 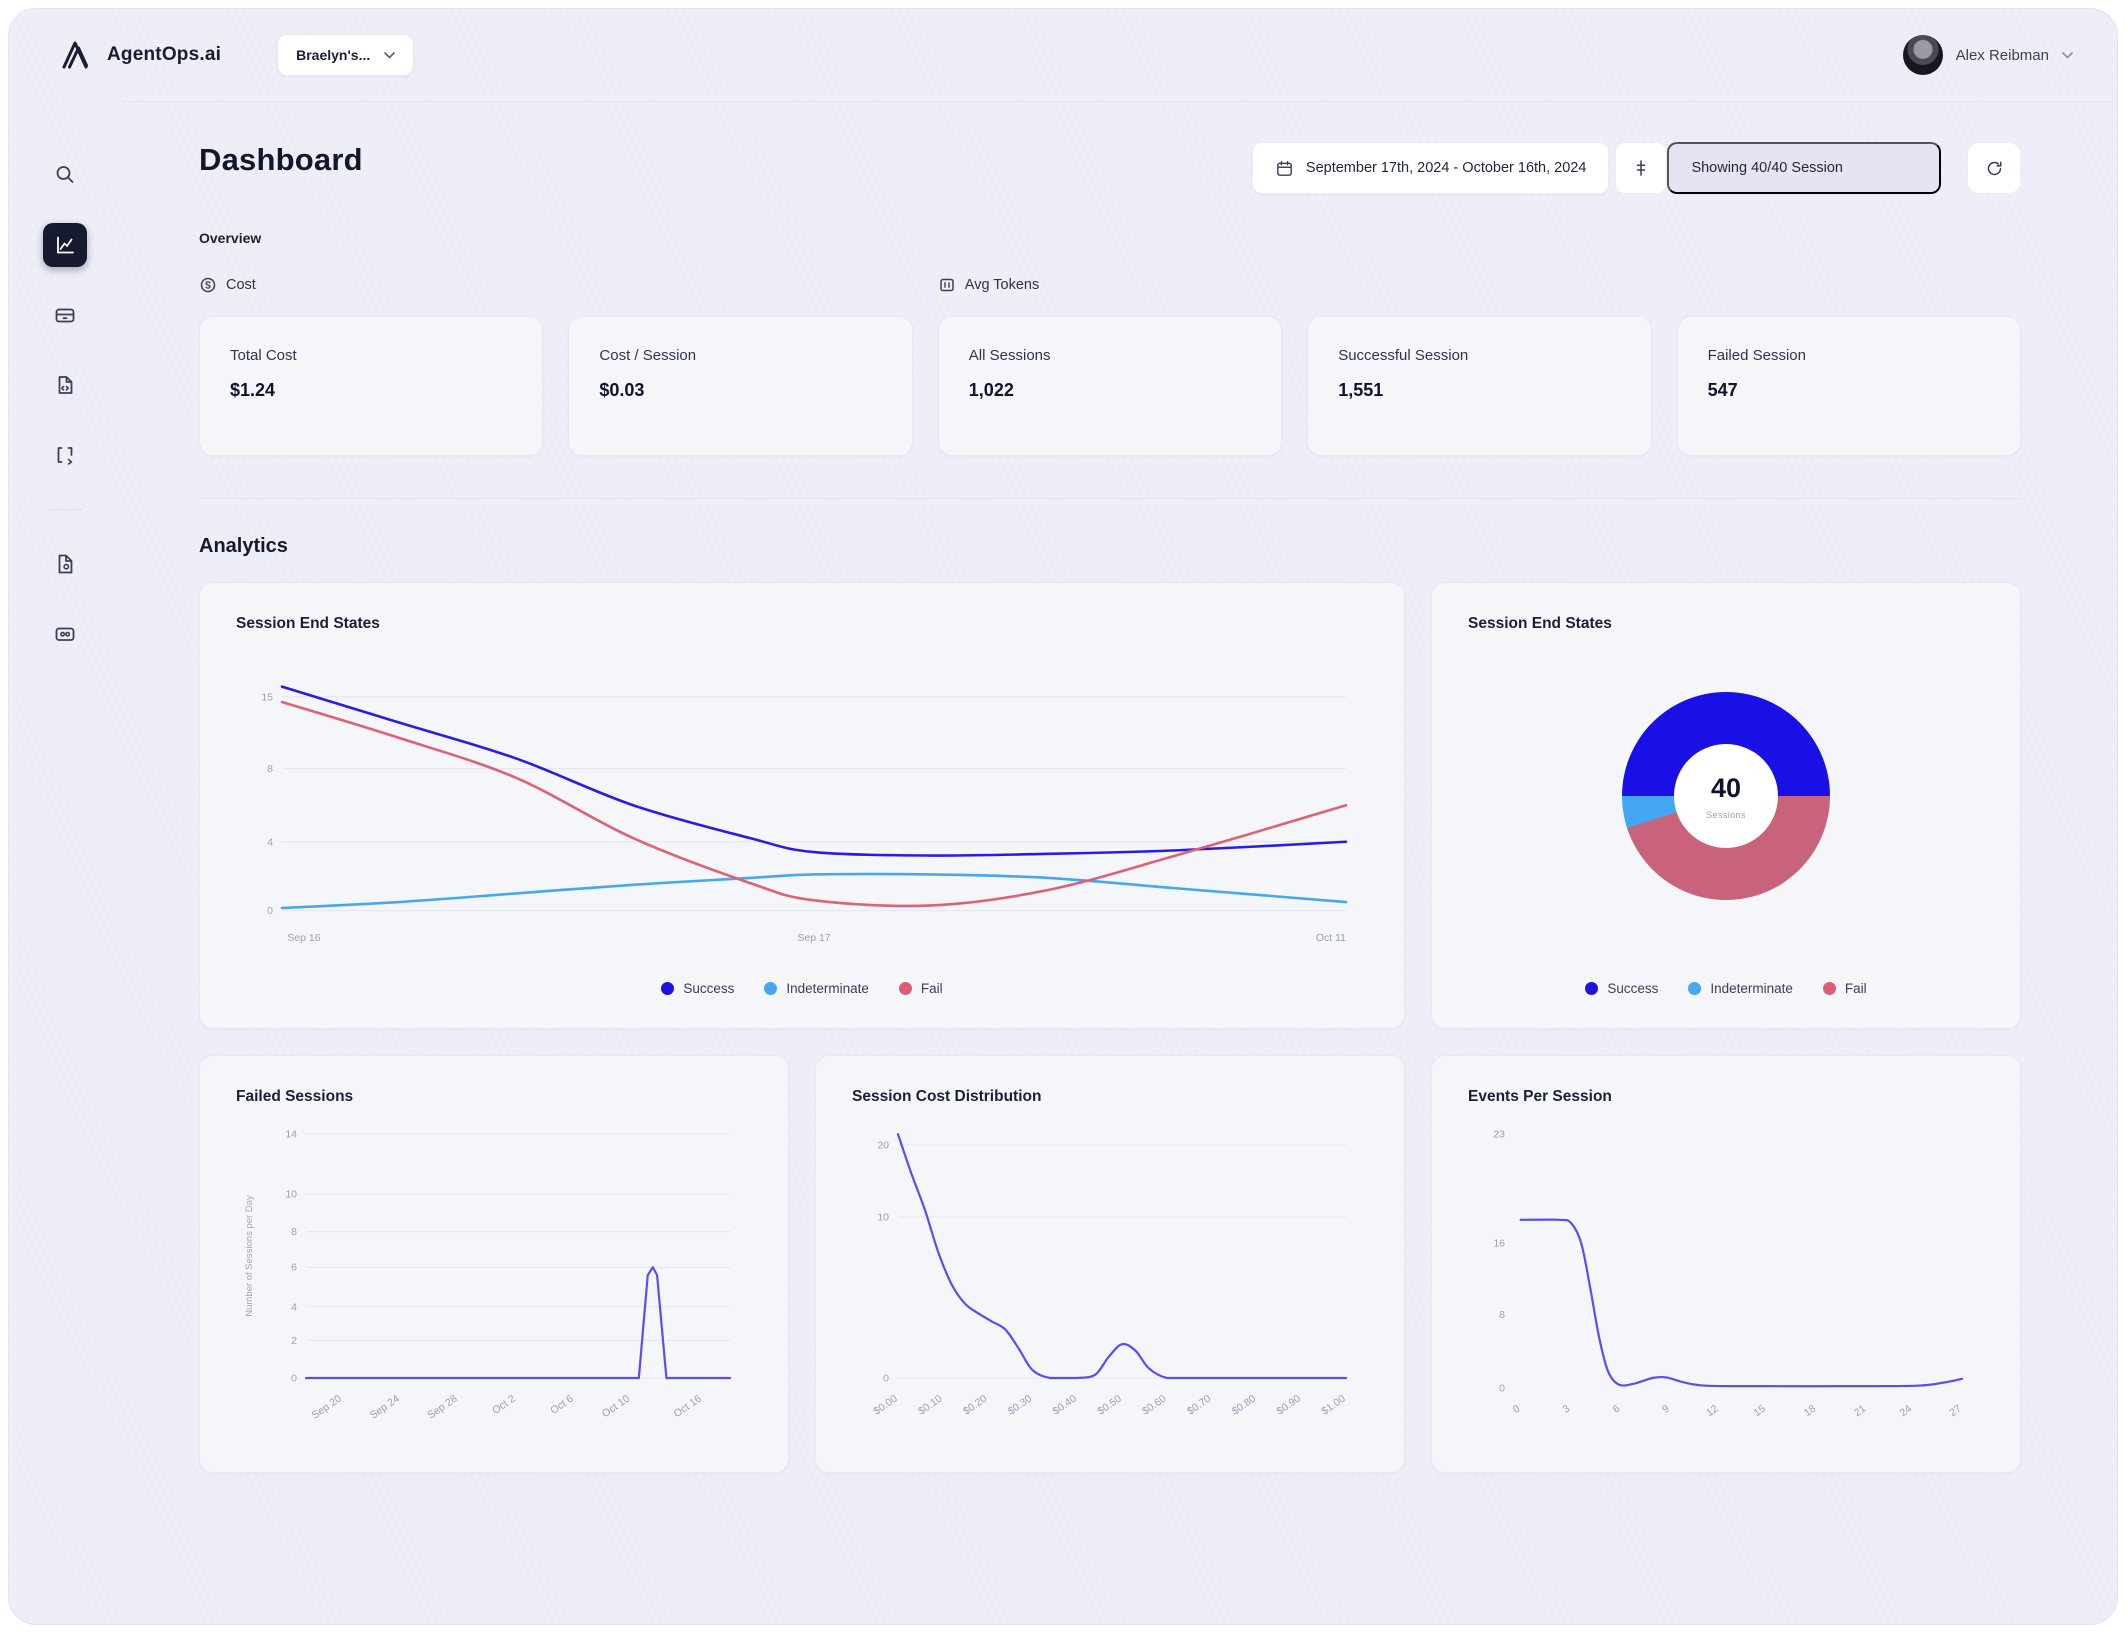 I want to click on chart-title: Failed Sessions, so click(x=295, y=1096).